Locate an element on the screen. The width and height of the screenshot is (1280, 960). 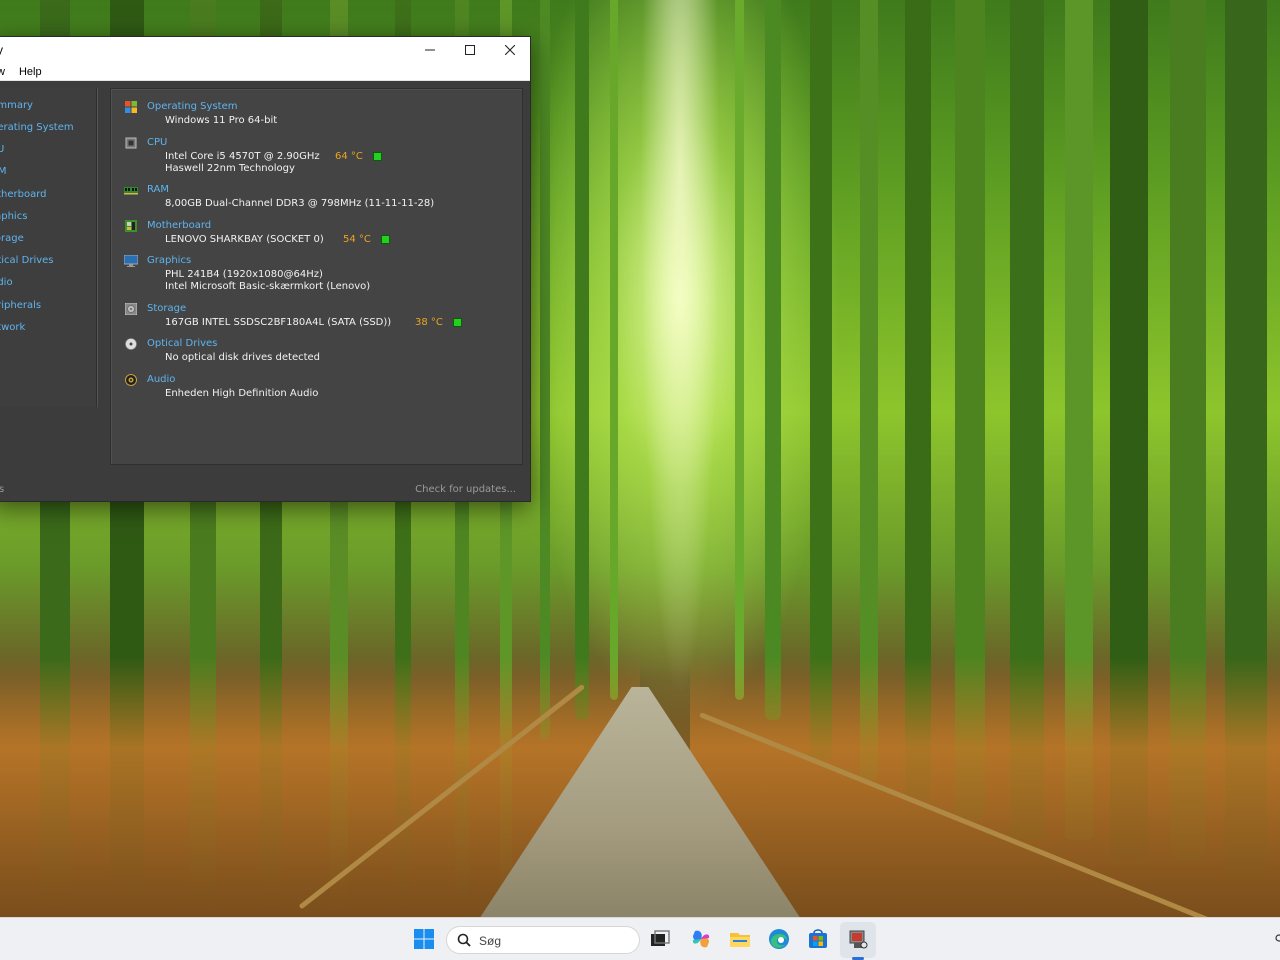
cpu-value: Intel Core i5 4570T @ 2.90GHz is located at coordinates (242, 156).